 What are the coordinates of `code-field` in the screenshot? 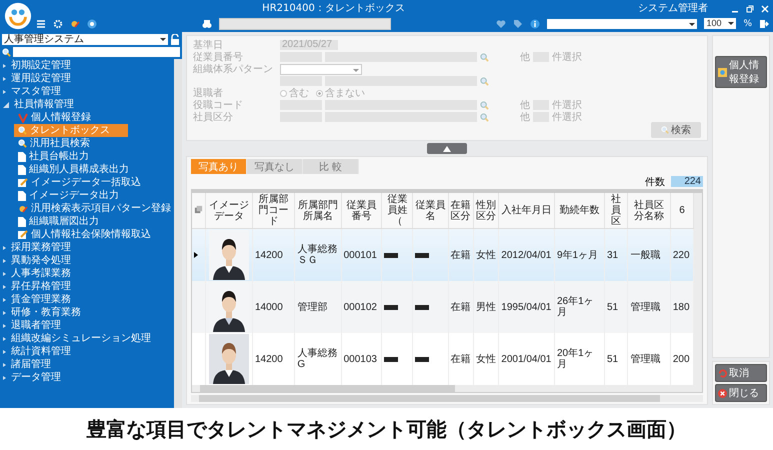 It's located at (301, 81).